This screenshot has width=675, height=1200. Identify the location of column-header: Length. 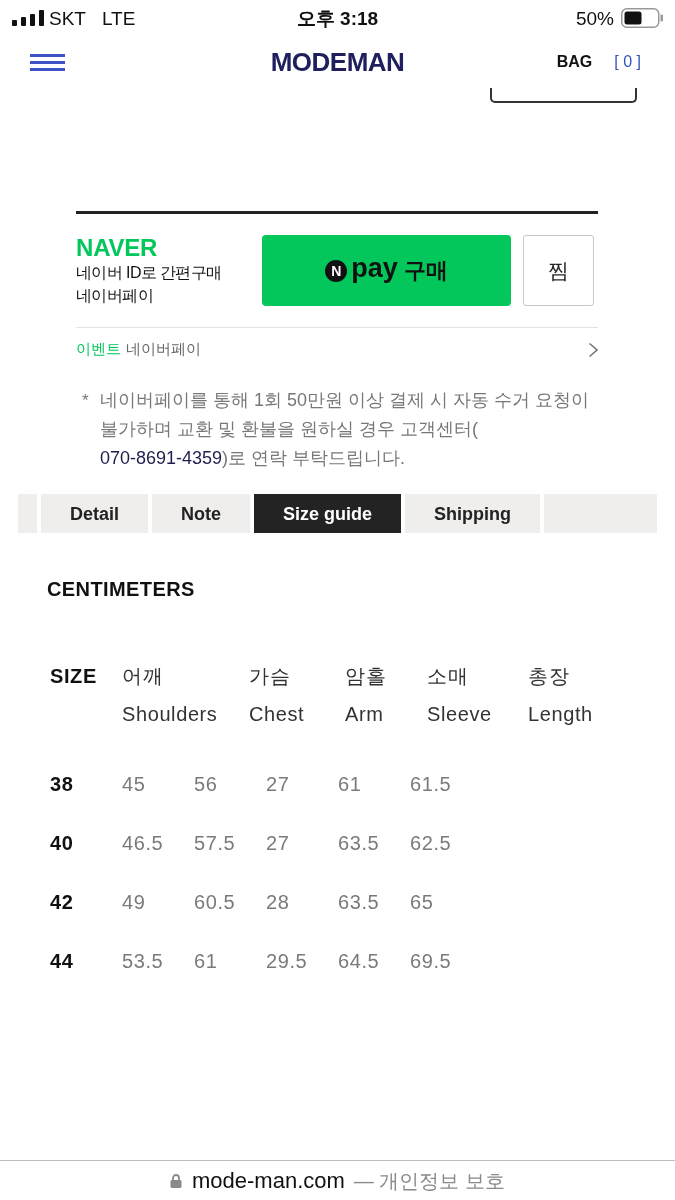
(561, 714).